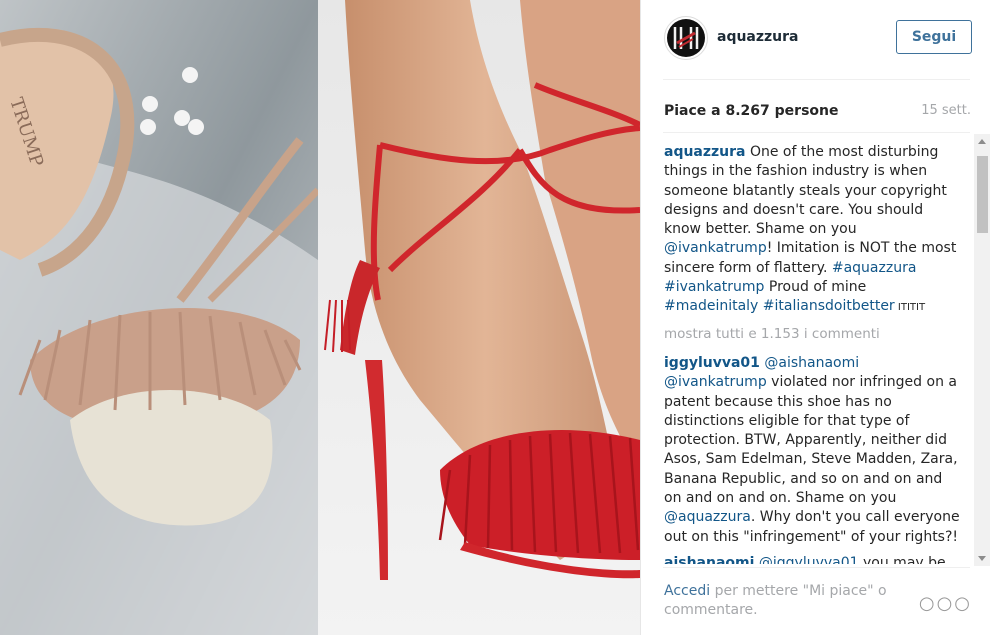  I want to click on show-all-comments-link: mostra tutti e 1.153 i commenti, so click(812, 334).